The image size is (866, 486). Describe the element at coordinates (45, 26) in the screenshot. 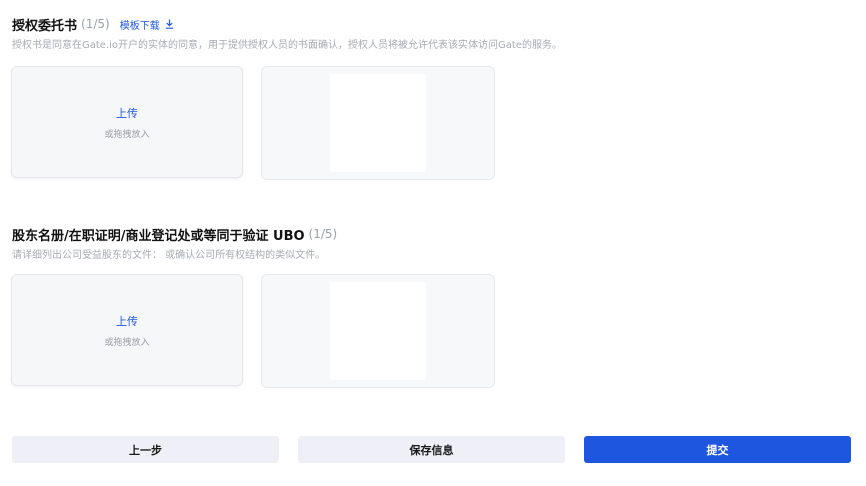

I see `section-title: 授权委托书` at that location.